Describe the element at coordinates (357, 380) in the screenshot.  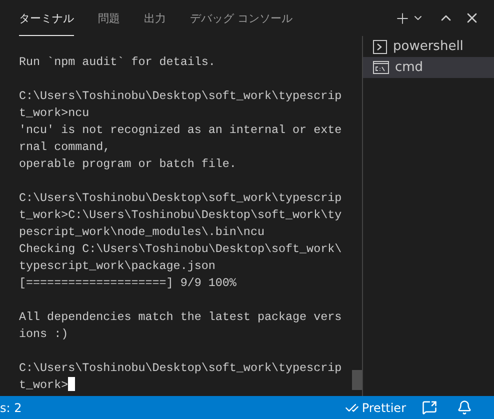
I see `scrollbar-thumb` at that location.